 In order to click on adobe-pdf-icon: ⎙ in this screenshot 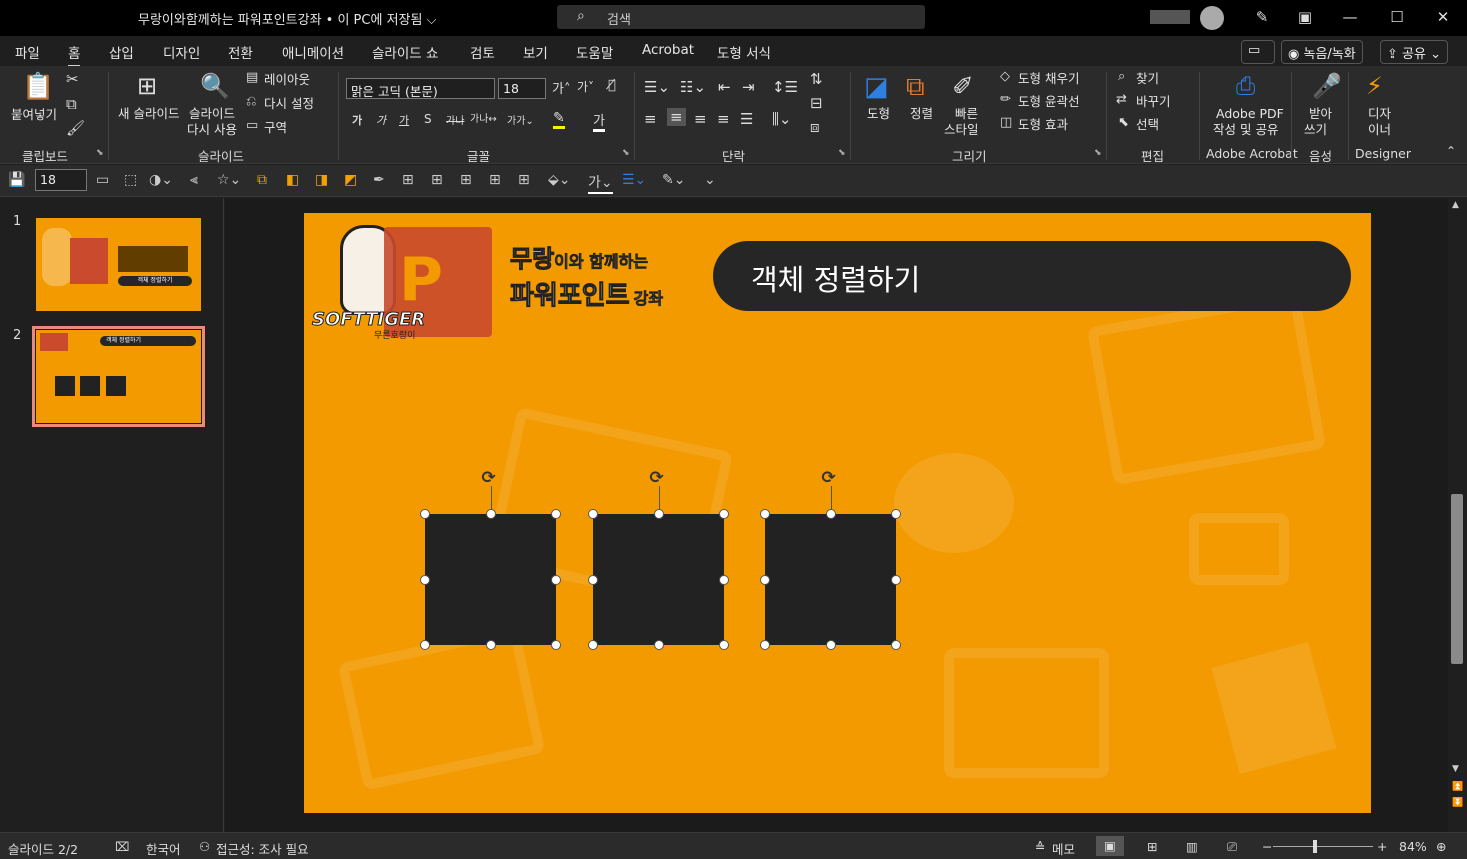, I will do `click(1245, 86)`.